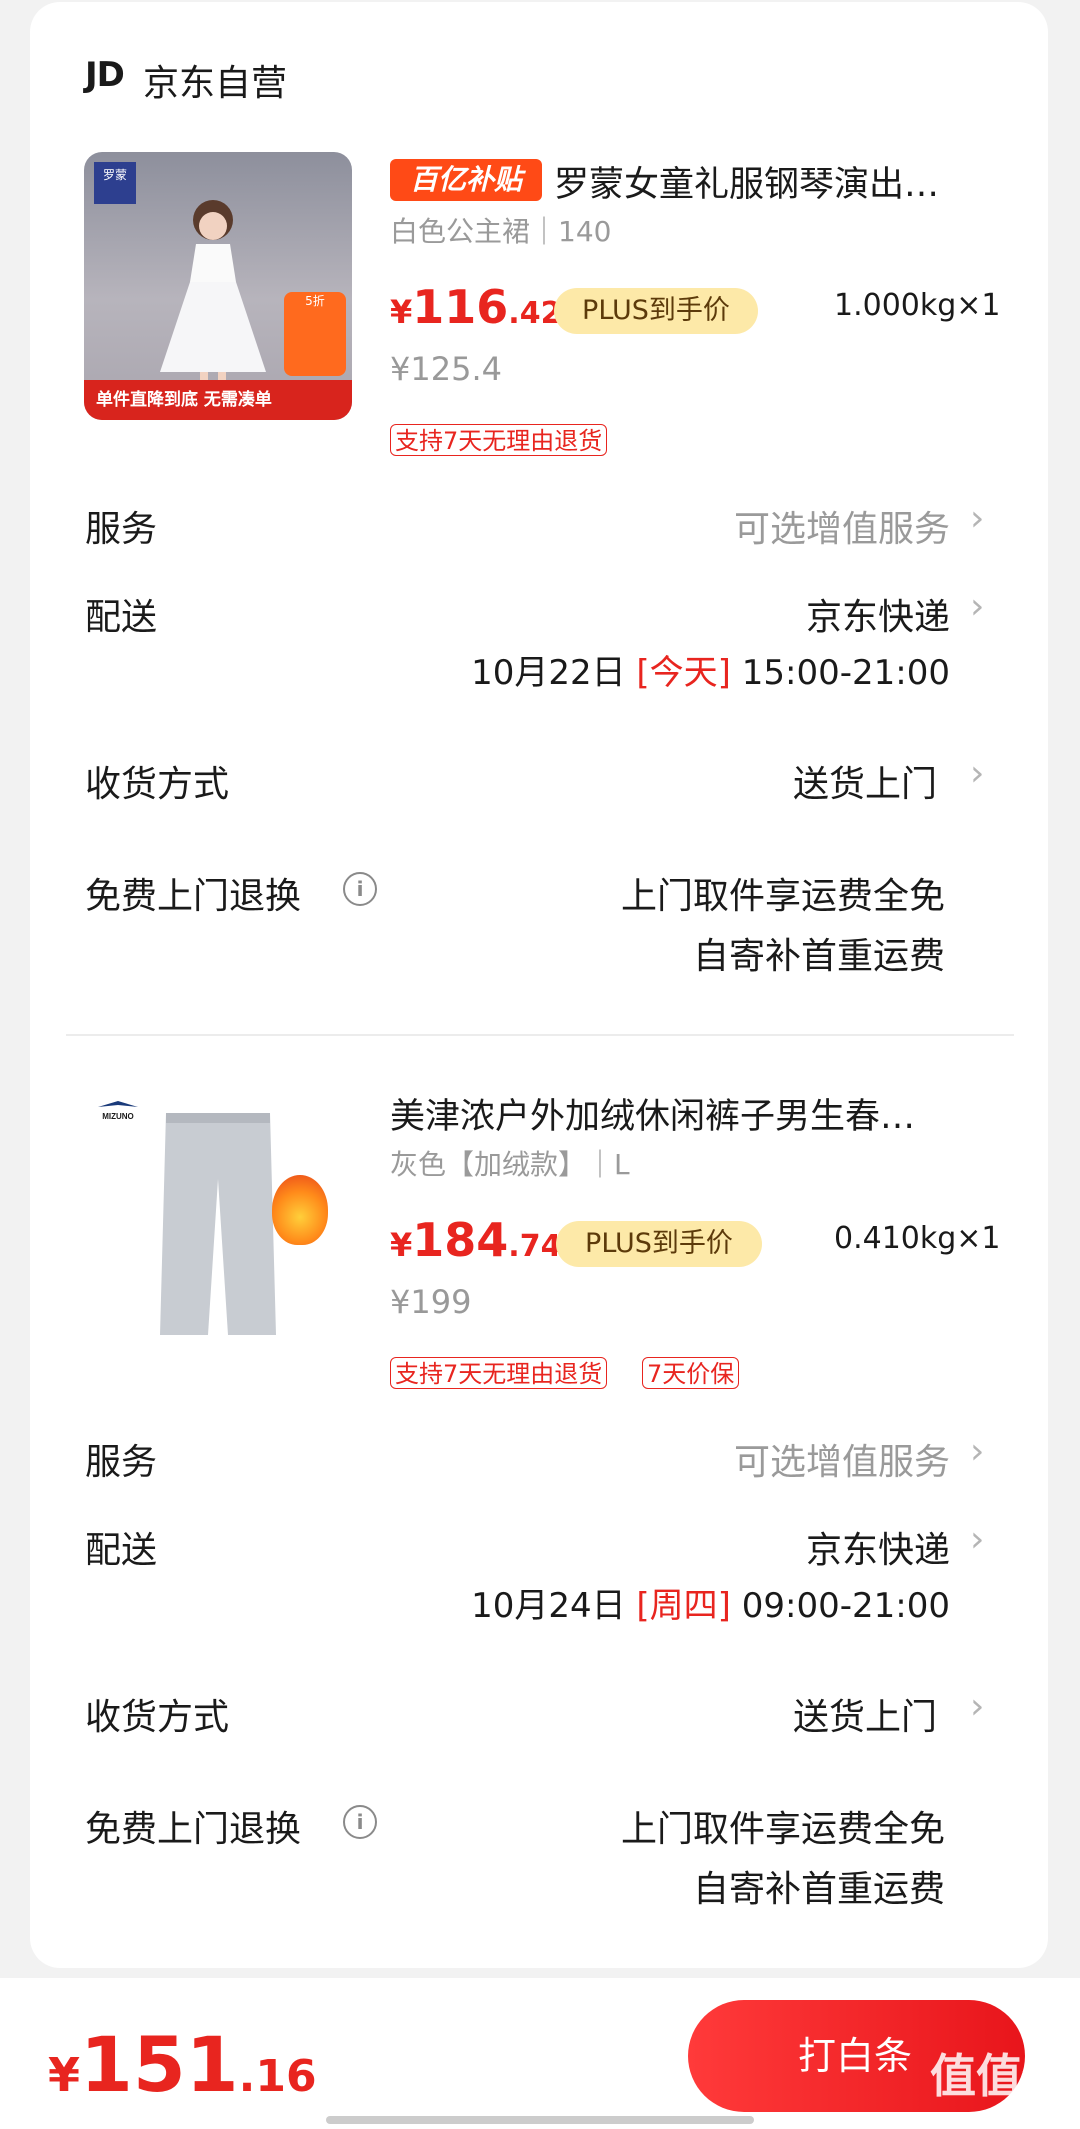 This screenshot has width=1080, height=2129. Describe the element at coordinates (917, 305) in the screenshot. I see `item-weight-qty: 1.000kg×1` at that location.